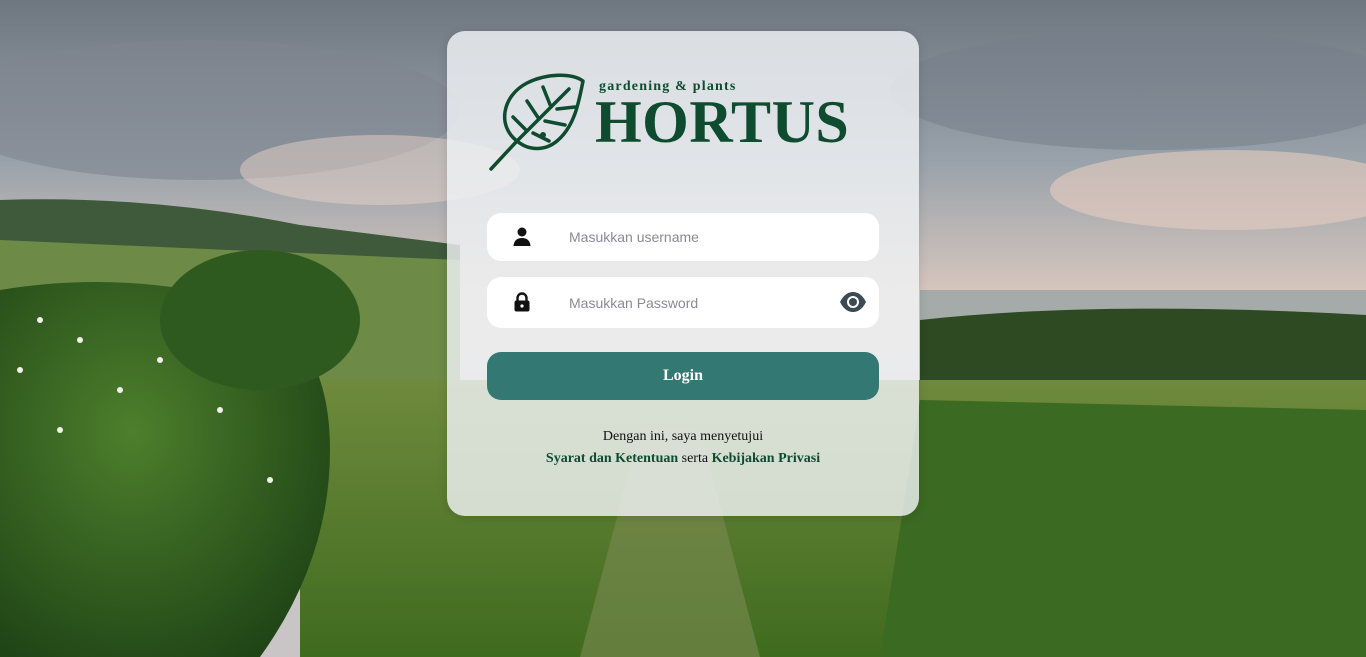 The width and height of the screenshot is (1366, 657). I want to click on terms-link: Syarat dan Ketentuan, so click(612, 458).